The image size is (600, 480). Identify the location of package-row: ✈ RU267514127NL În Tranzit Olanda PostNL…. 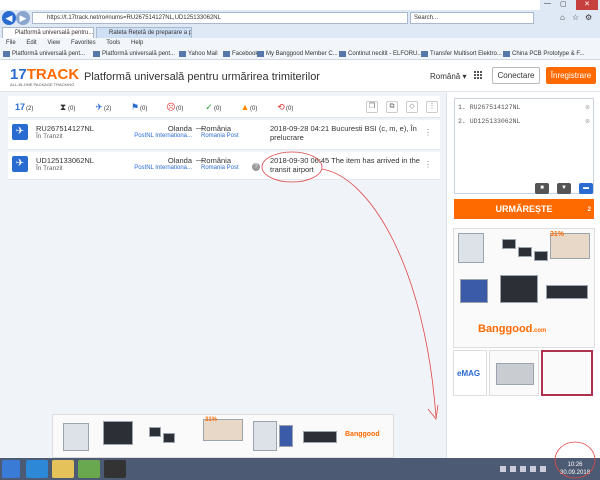
(224, 135).